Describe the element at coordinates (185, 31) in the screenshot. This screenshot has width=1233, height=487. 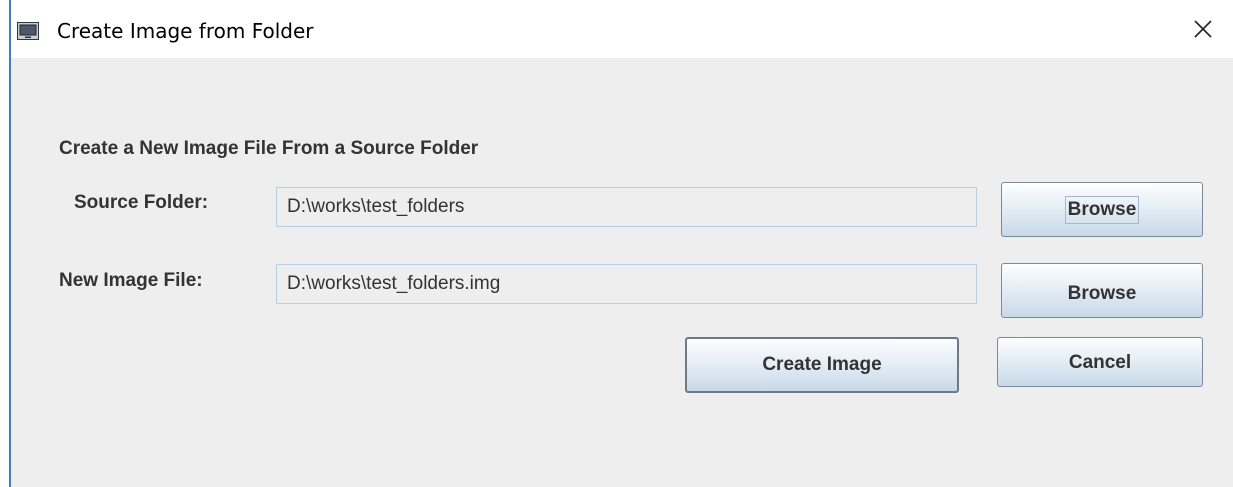
I see `window-title: Create Image from Folder` at that location.